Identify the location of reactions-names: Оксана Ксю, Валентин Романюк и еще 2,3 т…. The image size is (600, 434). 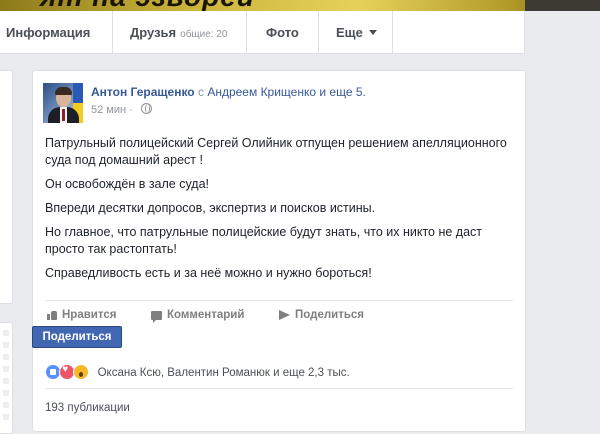
(223, 373).